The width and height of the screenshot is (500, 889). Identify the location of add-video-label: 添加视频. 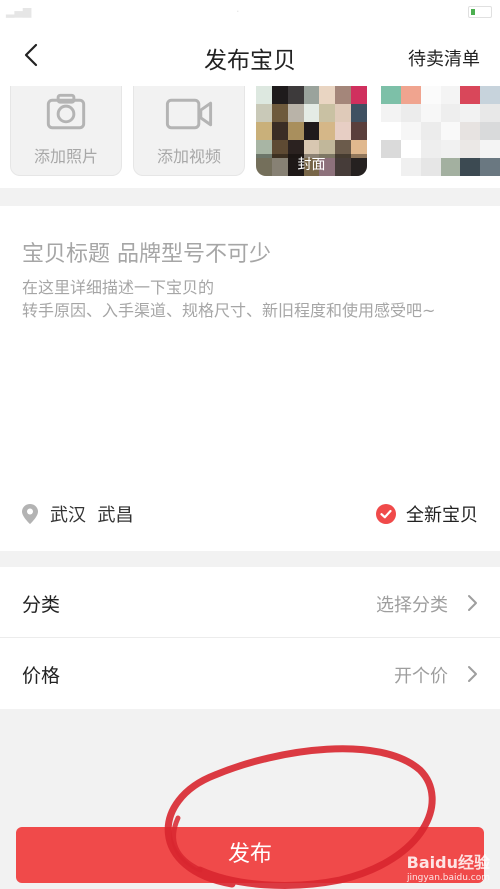
(188, 156).